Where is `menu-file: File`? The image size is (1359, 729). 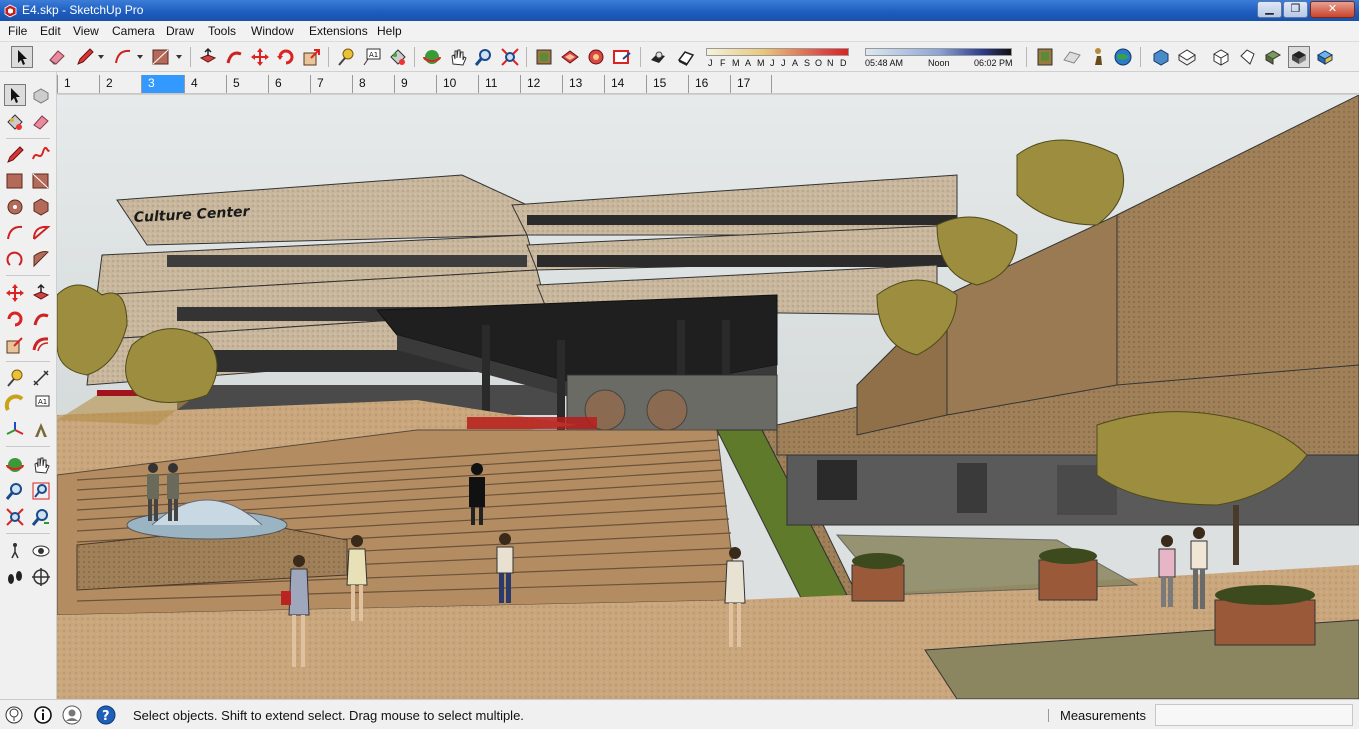
menu-file: File is located at coordinates (17, 31).